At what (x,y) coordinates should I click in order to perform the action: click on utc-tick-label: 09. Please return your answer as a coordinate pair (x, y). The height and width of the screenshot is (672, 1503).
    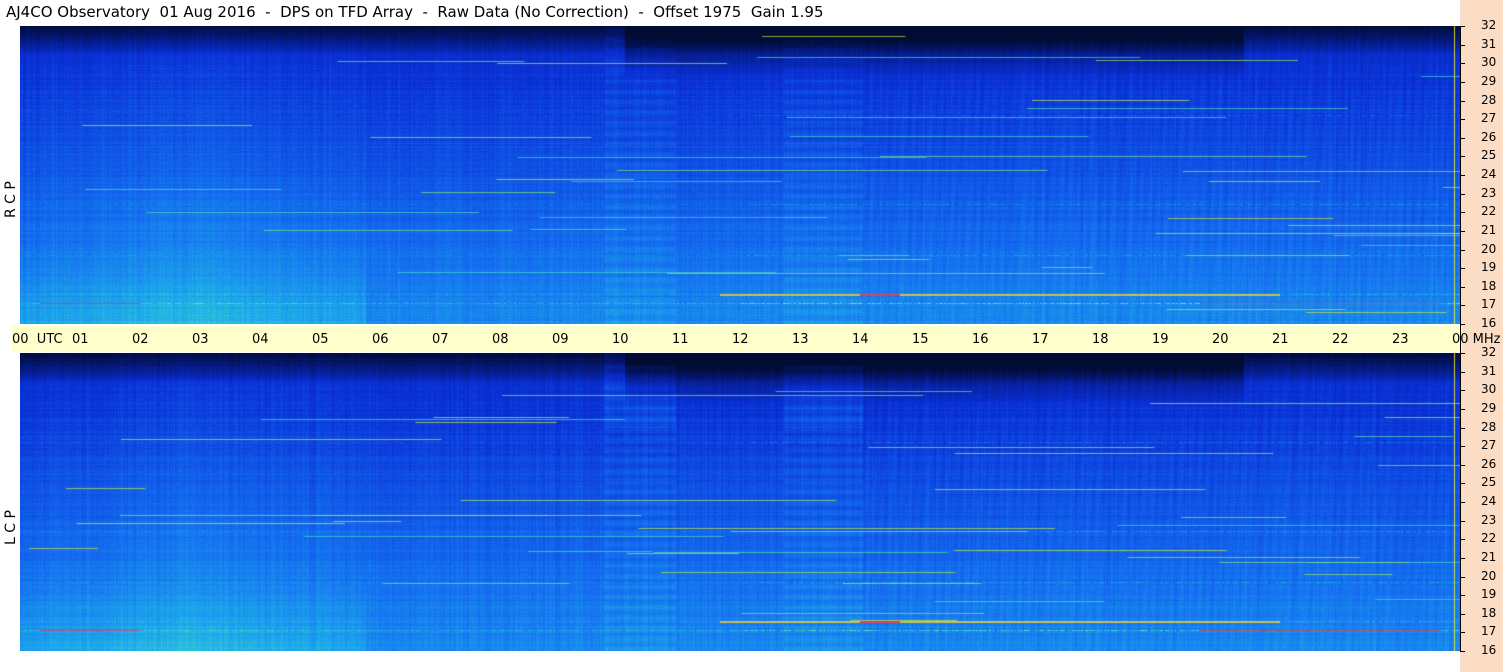
    Looking at the image, I should click on (560, 339).